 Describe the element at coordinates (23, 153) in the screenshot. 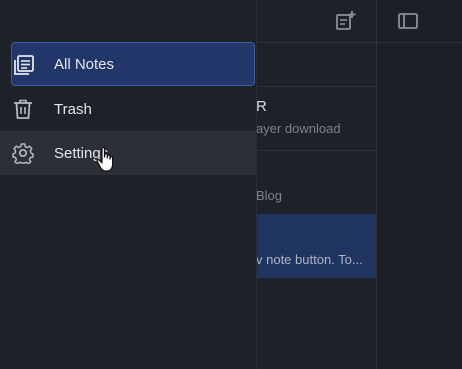

I see `settings-icon` at that location.